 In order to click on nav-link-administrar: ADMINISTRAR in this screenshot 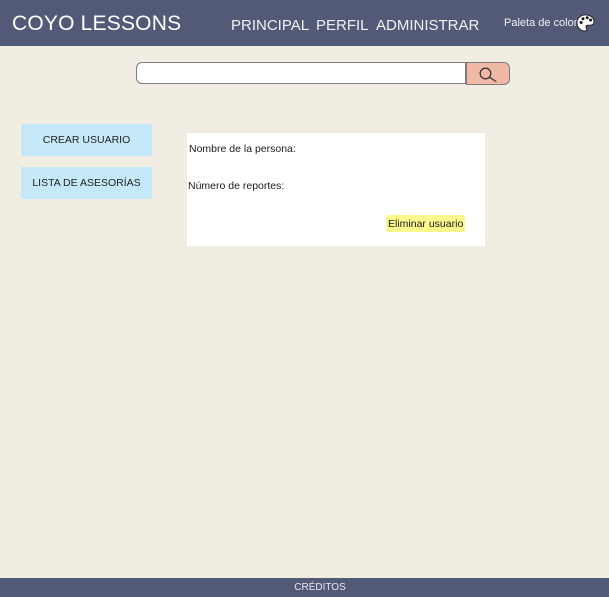, I will do `click(427, 25)`.